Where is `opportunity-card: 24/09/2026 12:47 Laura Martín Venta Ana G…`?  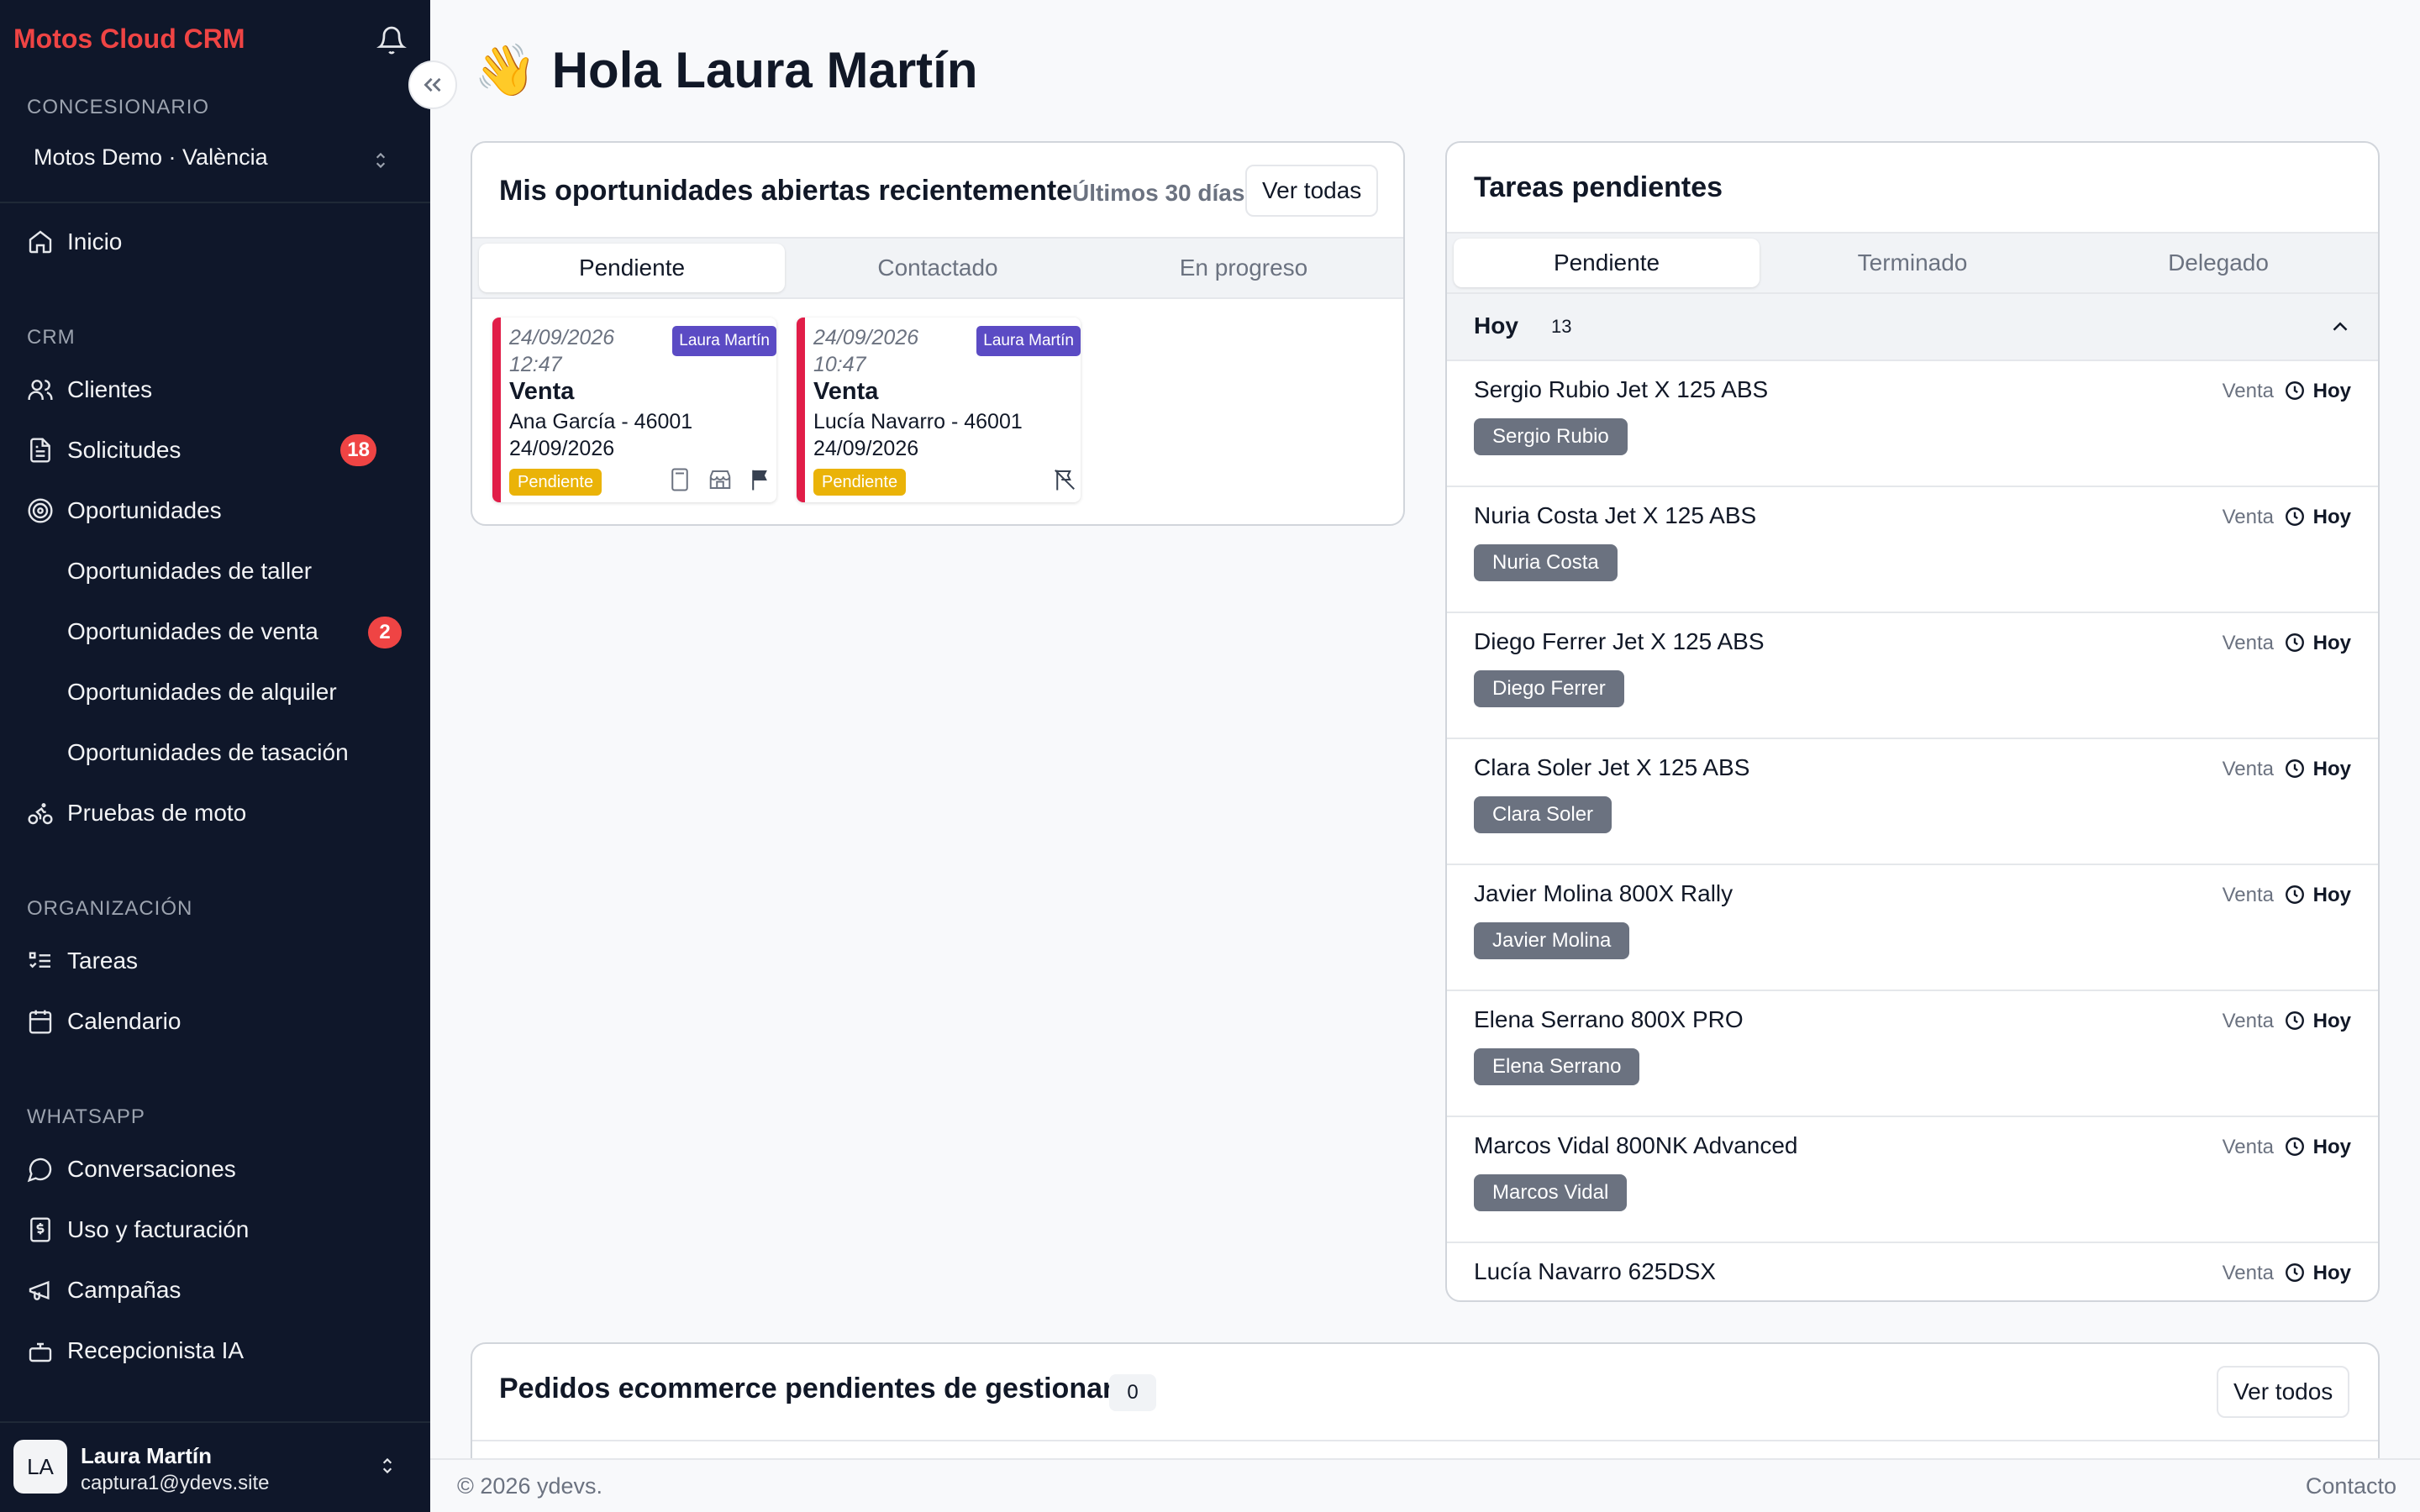 opportunity-card: 24/09/2026 12:47 Laura Martín Venta Ana G… is located at coordinates (634, 410).